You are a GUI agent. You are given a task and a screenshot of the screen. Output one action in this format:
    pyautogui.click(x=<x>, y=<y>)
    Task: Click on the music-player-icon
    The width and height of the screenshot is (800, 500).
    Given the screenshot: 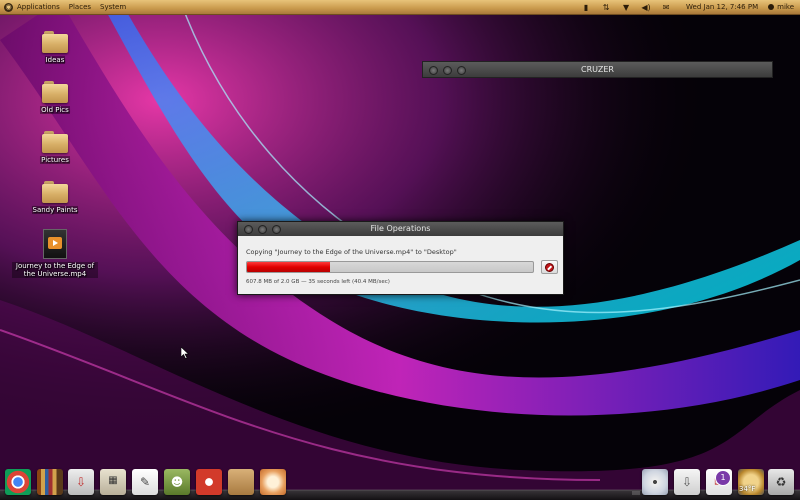 What is the action you would take?
    pyautogui.click(x=209, y=482)
    